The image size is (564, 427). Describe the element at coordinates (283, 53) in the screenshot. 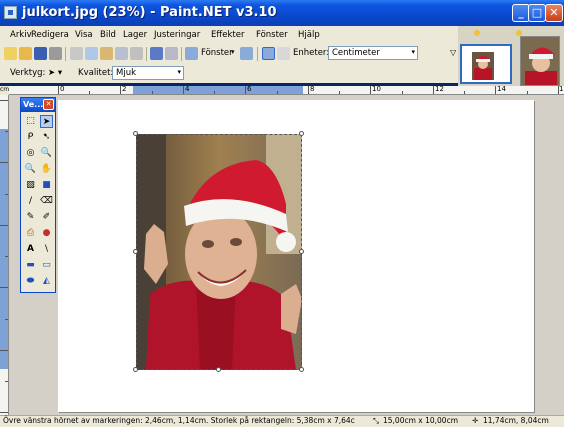

I see `ruler-icon` at that location.